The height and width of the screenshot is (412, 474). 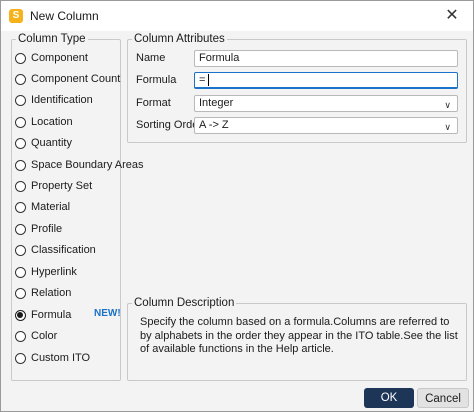 What do you see at coordinates (389, 398) in the screenshot?
I see `ok-button: OK` at bounding box center [389, 398].